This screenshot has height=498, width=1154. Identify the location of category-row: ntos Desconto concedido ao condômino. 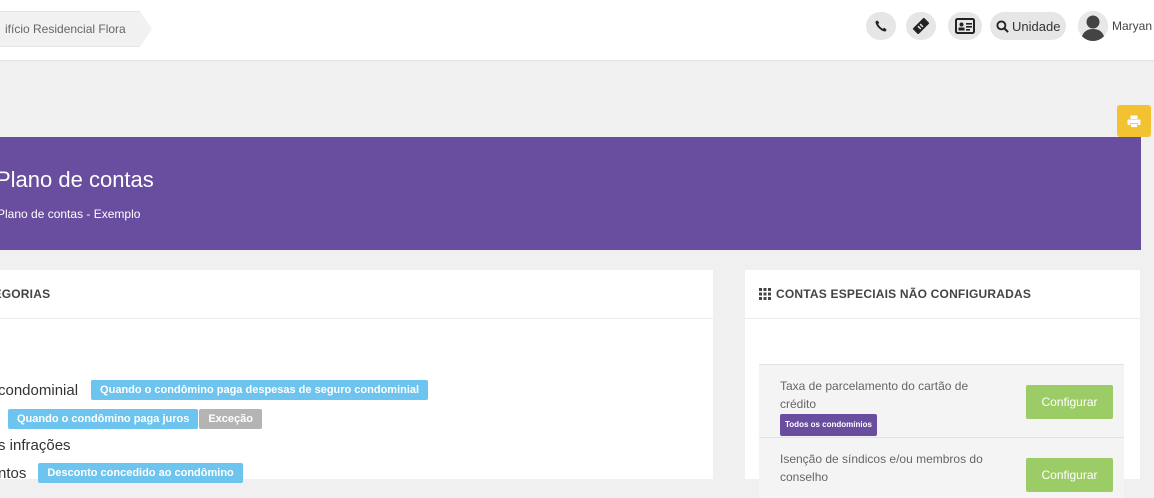
(121, 473).